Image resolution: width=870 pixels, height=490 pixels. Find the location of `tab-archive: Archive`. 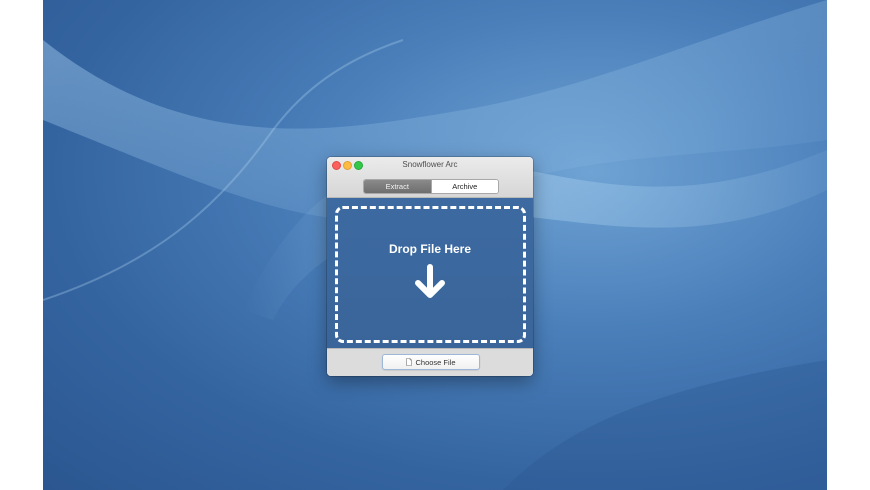

tab-archive: Archive is located at coordinates (464, 186).